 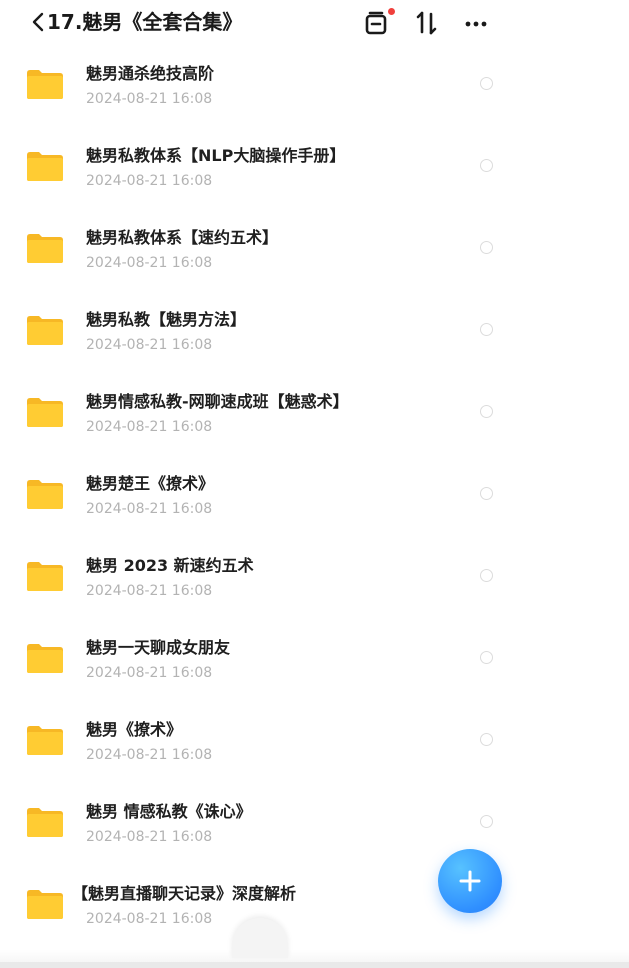 What do you see at coordinates (314, 825) in the screenshot?
I see `list-item: 魅男 情感私教《诛心》 2024-08-21 16:08` at bounding box center [314, 825].